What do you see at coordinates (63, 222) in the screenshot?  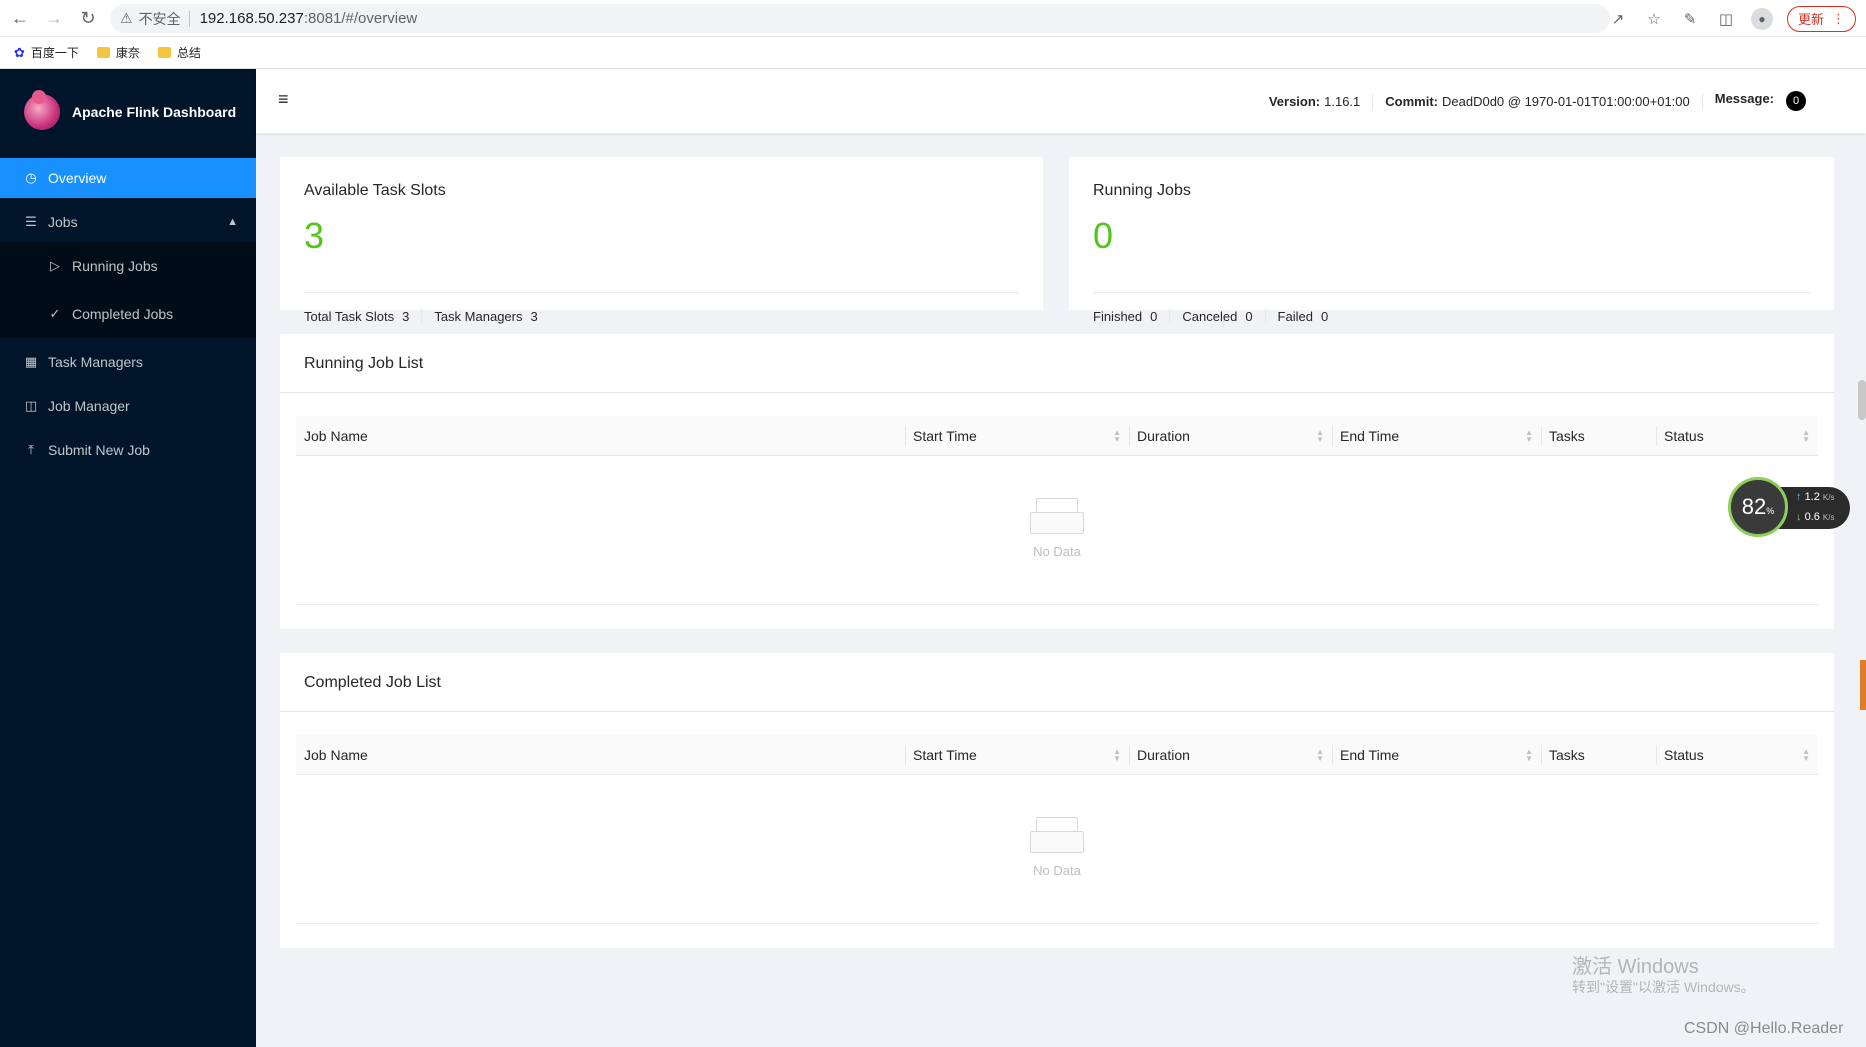 I see `sidebar-item-label: Jobs` at bounding box center [63, 222].